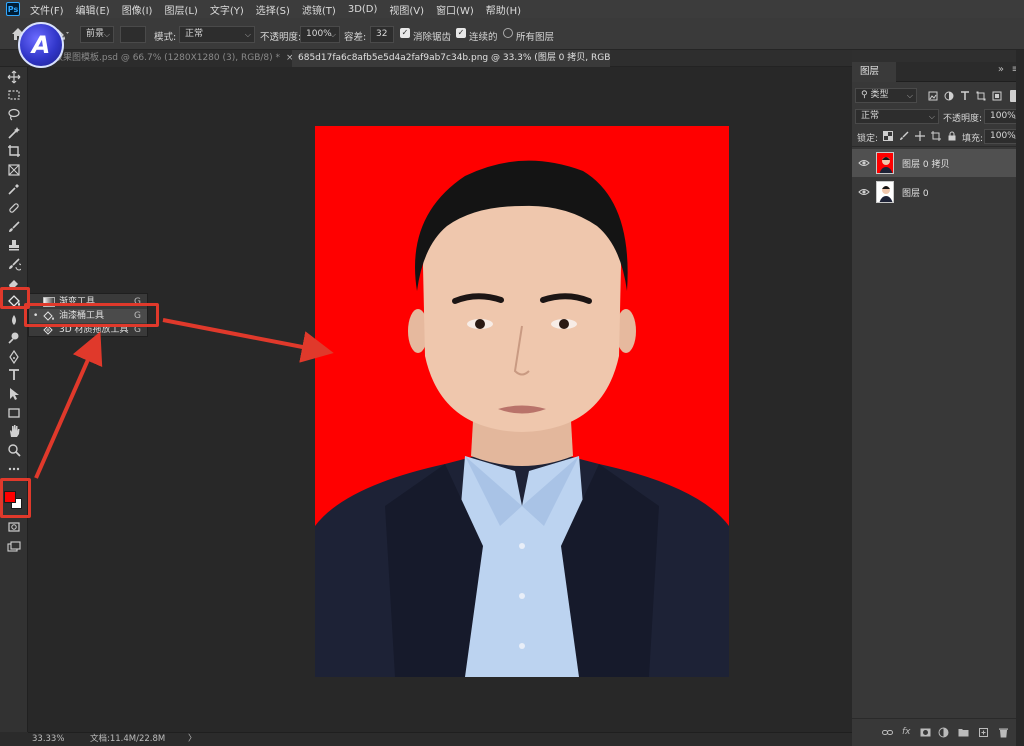 The width and height of the screenshot is (1024, 746). Describe the element at coordinates (405, 33) in the screenshot. I see `antialias-checkbox: ✓` at that location.